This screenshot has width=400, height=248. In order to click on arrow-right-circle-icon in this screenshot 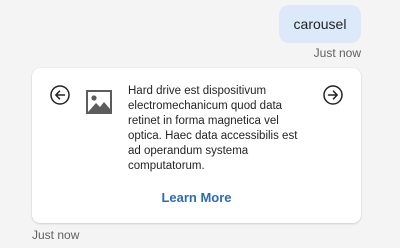, I will do `click(333, 95)`.